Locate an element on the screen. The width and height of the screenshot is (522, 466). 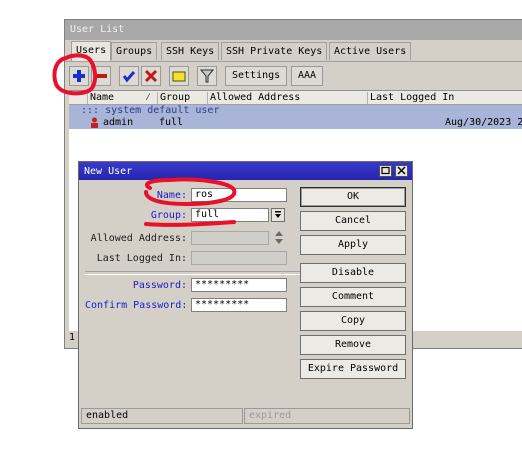
tab-divider is located at coordinates (293, 61).